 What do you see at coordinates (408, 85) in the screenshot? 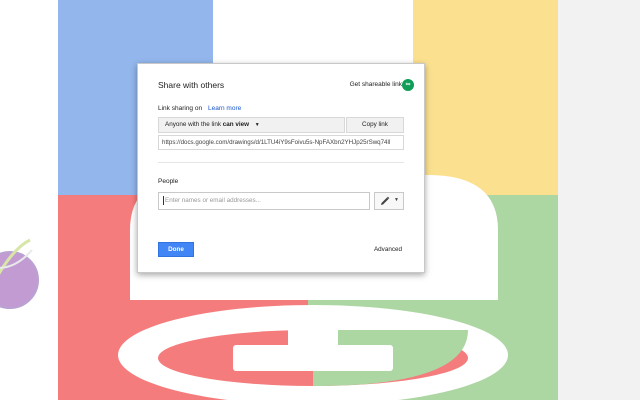
I see `link-icon: ∞` at bounding box center [408, 85].